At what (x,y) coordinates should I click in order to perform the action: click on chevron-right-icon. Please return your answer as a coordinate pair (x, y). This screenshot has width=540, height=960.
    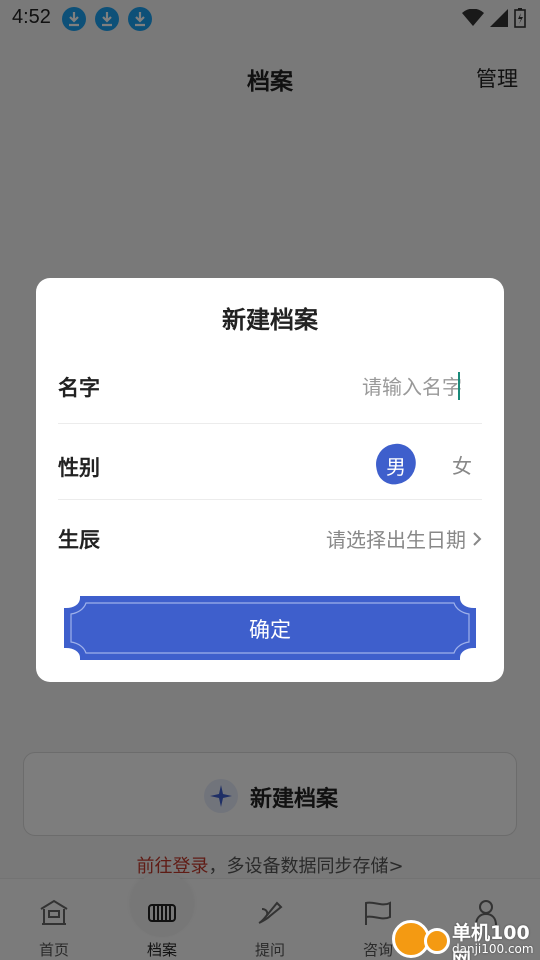
    Looking at the image, I should click on (477, 538).